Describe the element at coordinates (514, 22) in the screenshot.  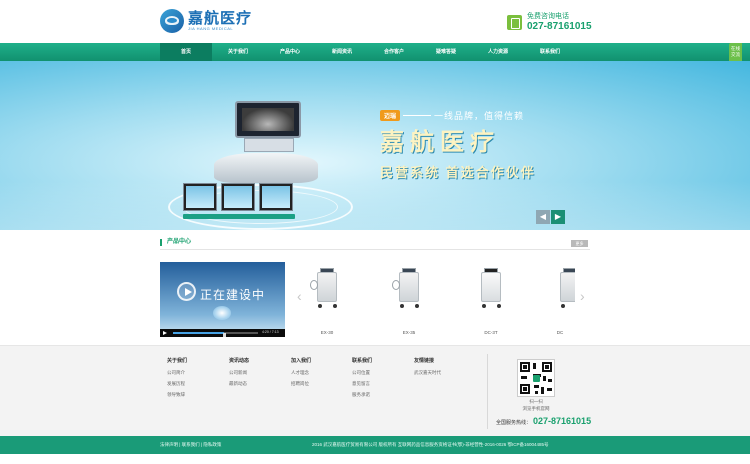
I see `phone-icon` at that location.